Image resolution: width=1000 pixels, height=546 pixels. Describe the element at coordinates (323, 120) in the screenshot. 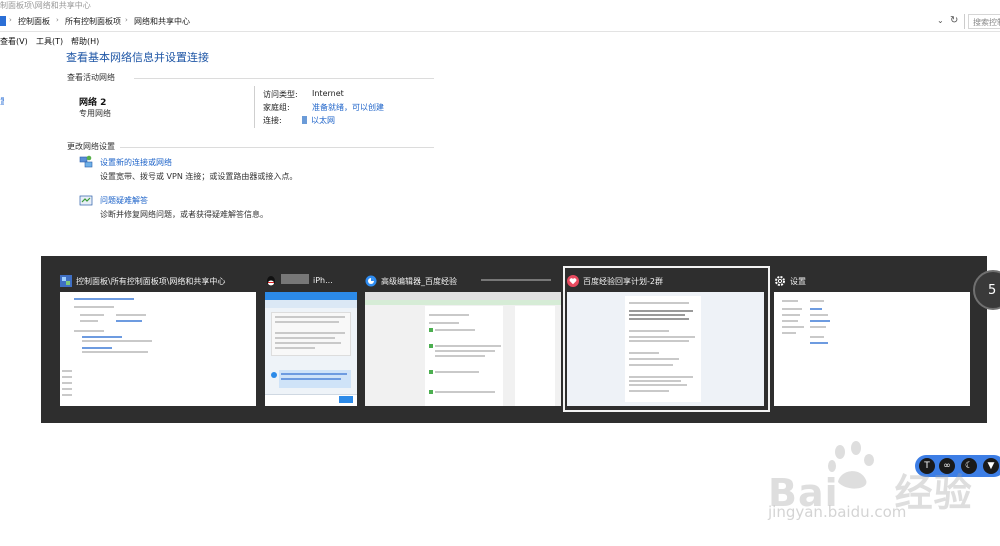

I see `ethernet-link-label: 以太网` at that location.